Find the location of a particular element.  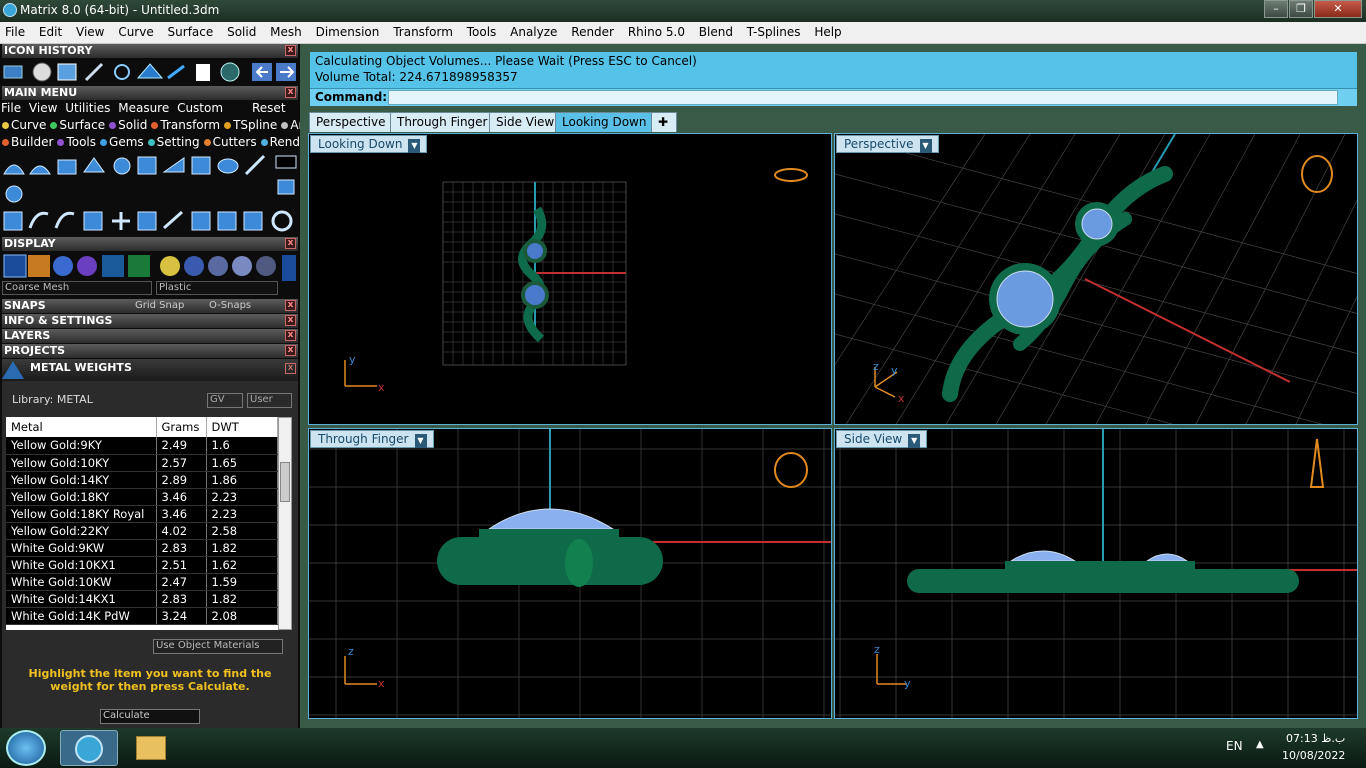

table-row: White Gold:14KX1 2.83 1.82 is located at coordinates (142, 599).